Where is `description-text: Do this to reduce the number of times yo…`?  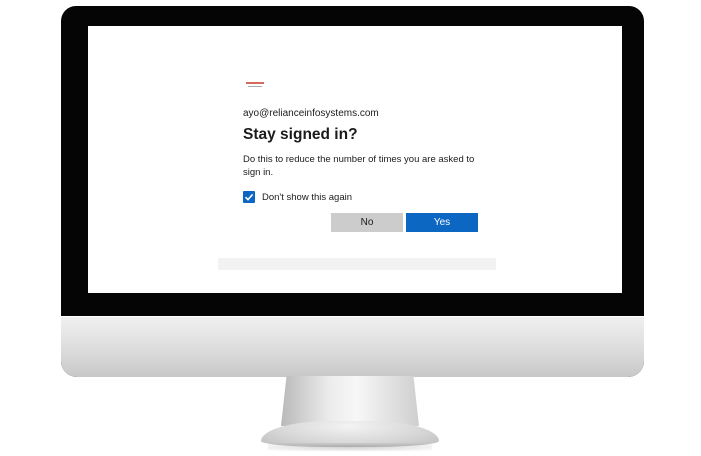
description-text: Do this to reduce the number of times yo… is located at coordinates (359, 166).